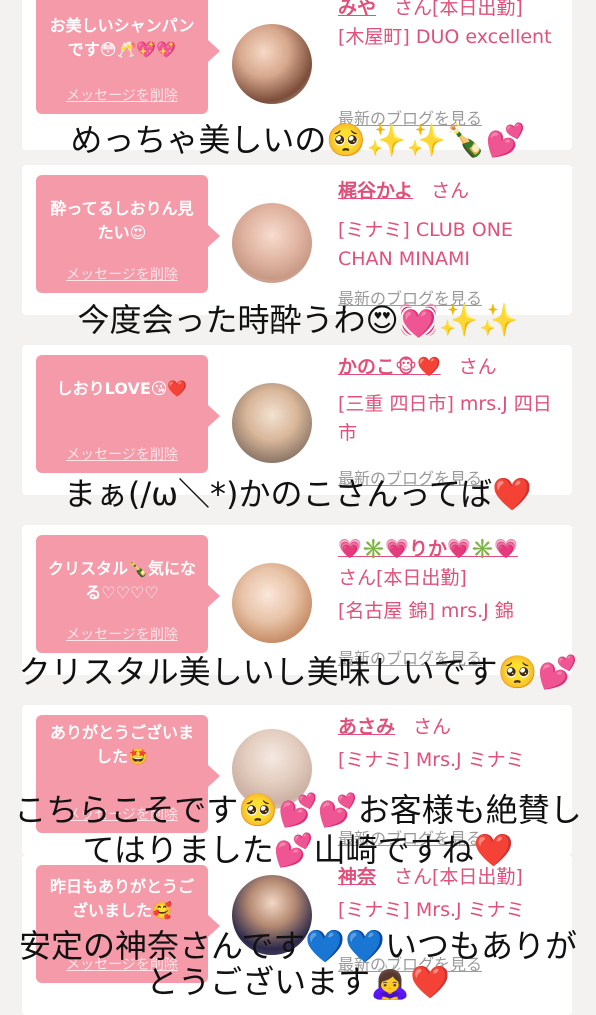 Image resolution: width=596 pixels, height=1015 pixels. Describe the element at coordinates (298, 810) in the screenshot. I see `caption-line: こちらこそです🥺💕💕お客様も絶賛し` at that location.